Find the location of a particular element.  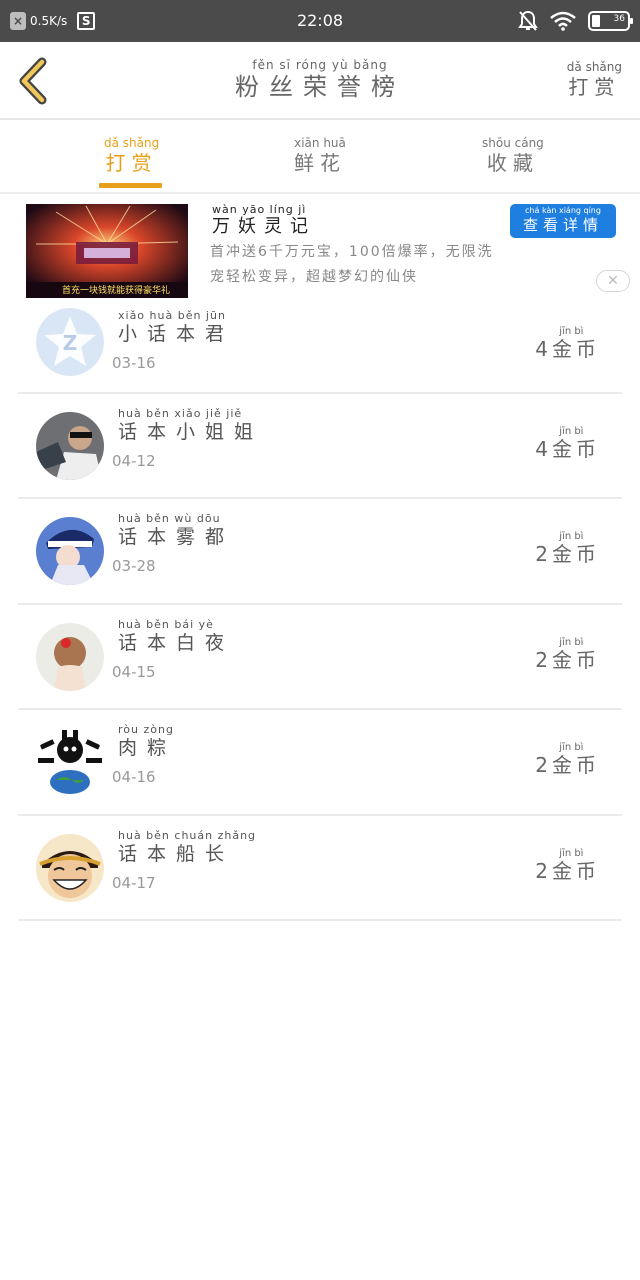

reward-link: dǎ shǎng 打赏 is located at coordinates (594, 80).